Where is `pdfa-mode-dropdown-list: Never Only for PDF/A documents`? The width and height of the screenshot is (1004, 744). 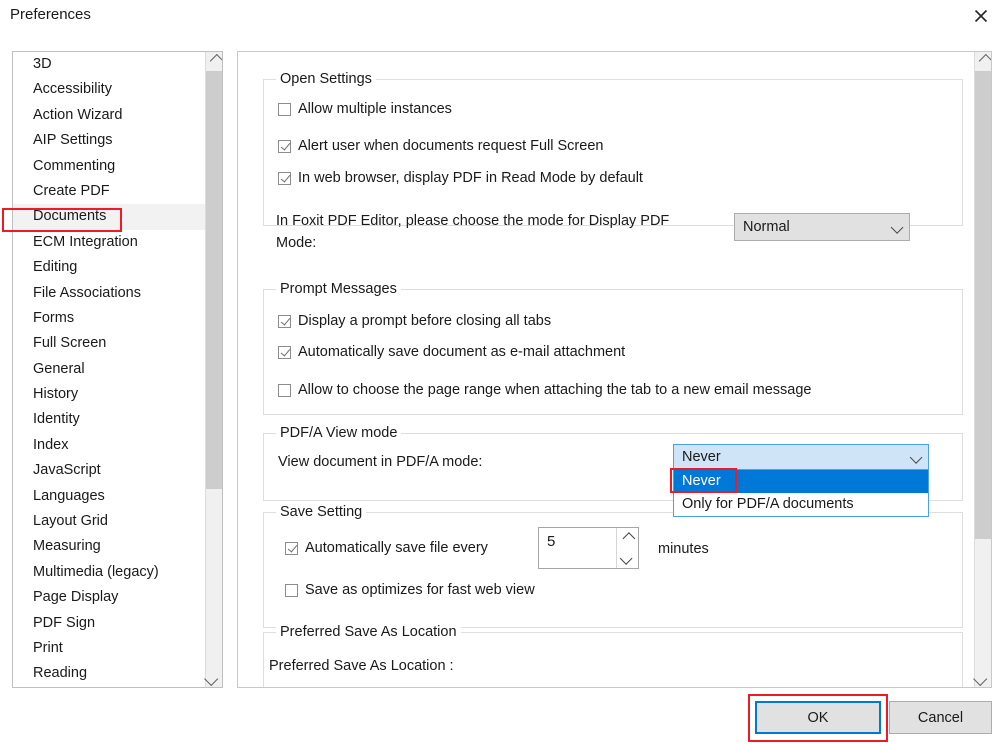
pdfa-mode-dropdown-list: Never Only for PDF/A documents is located at coordinates (801, 493).